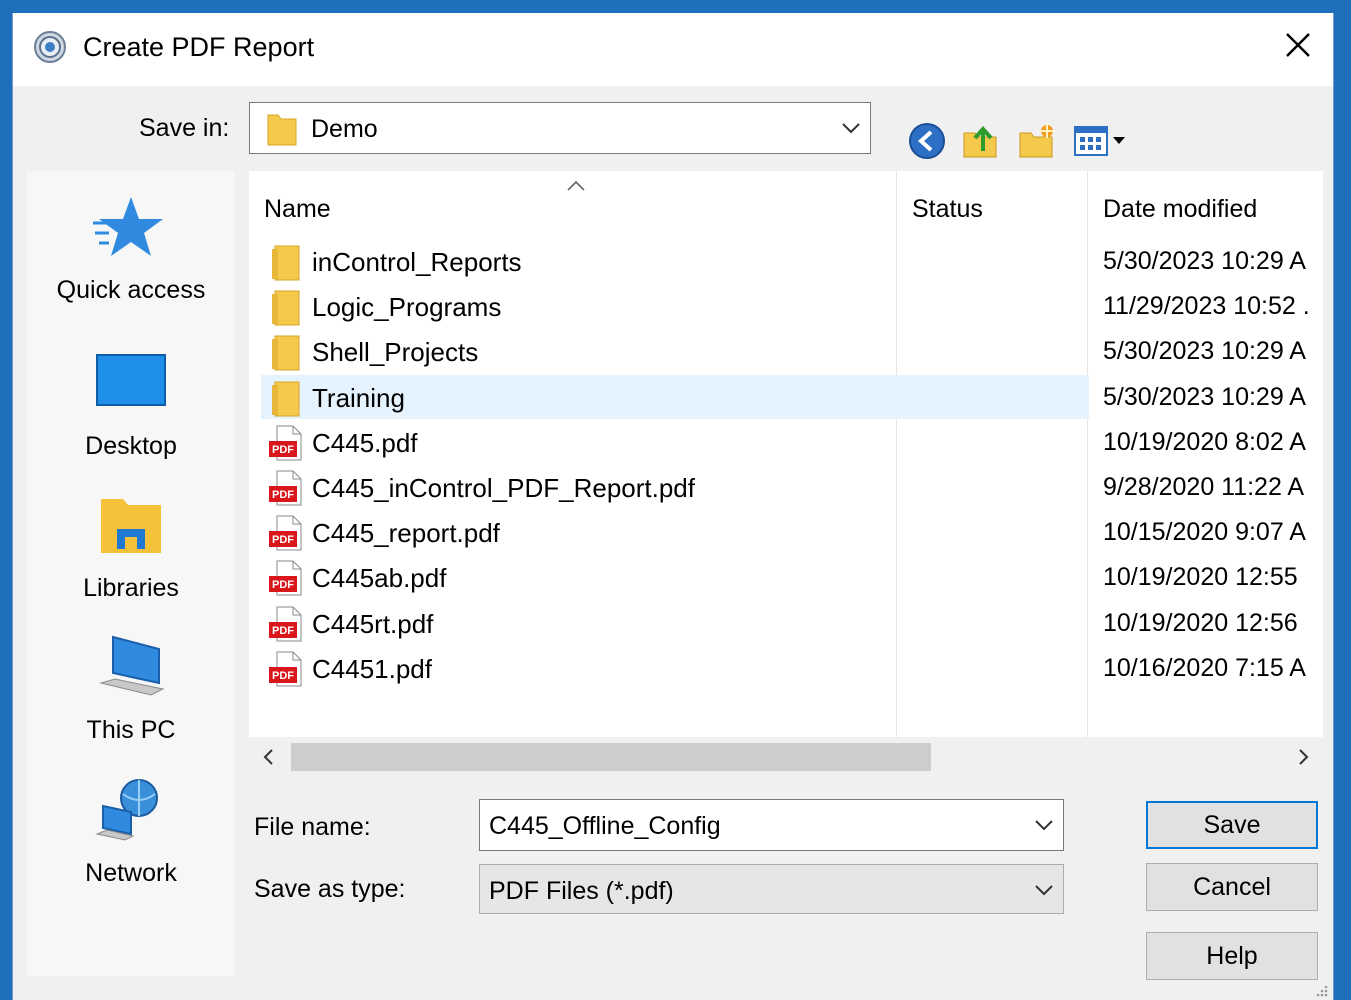 This screenshot has width=1351, height=1000. Describe the element at coordinates (1204, 532) in the screenshot. I see `file-date-modified: 10/15/2020 9:07 A` at that location.